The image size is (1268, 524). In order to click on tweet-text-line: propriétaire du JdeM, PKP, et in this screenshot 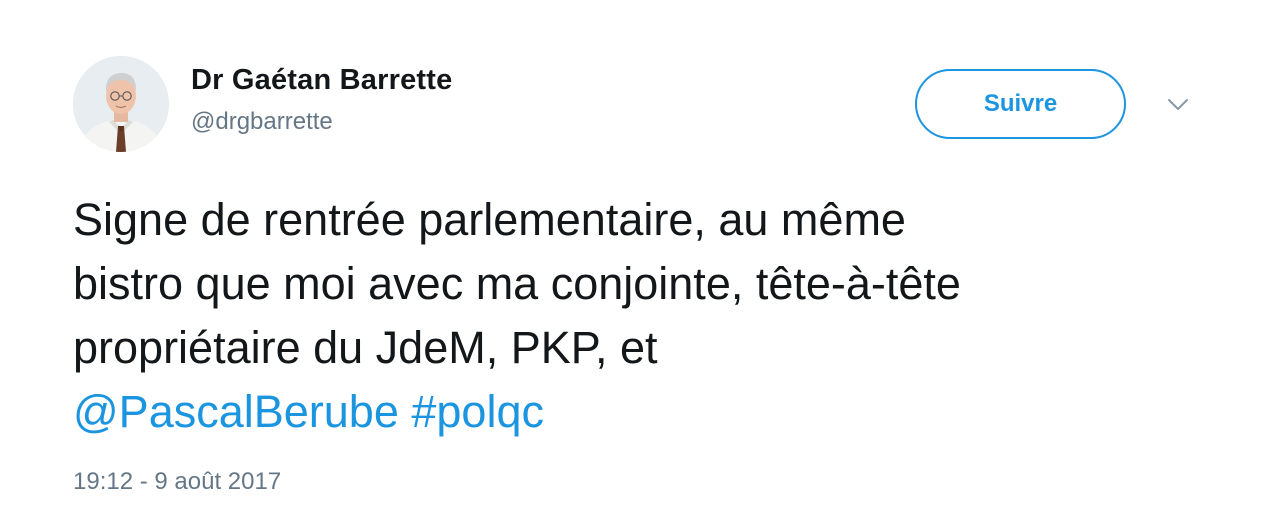, I will do `click(365, 347)`.